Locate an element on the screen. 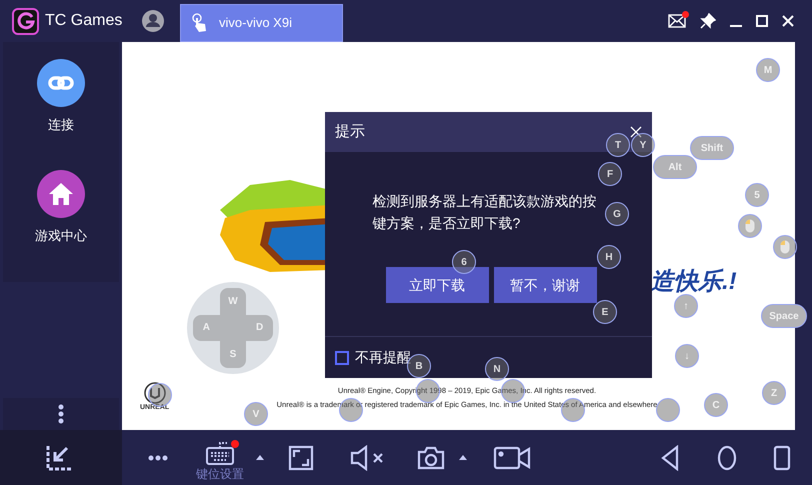 This screenshot has width=812, height=485. more-horizontal-icon is located at coordinates (158, 457).